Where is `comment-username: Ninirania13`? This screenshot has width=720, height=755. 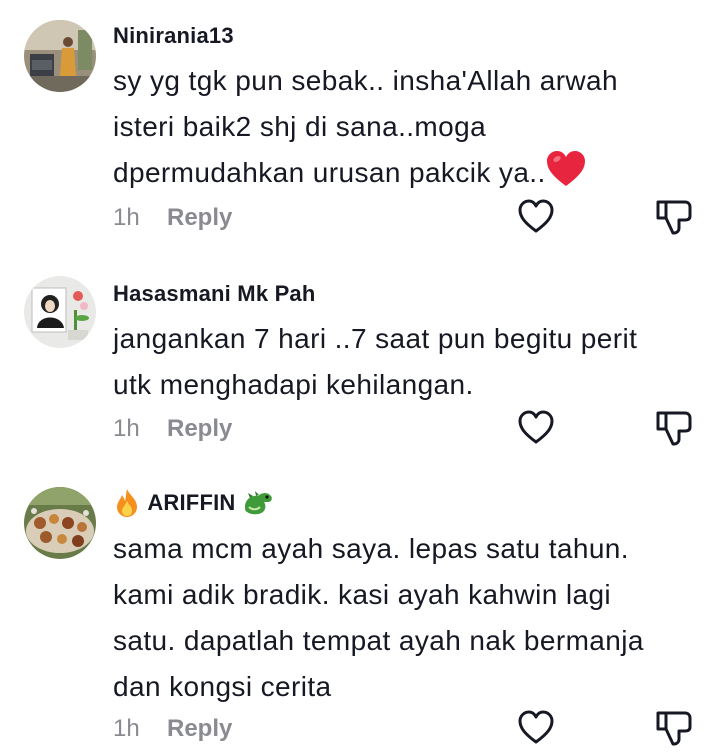
comment-username: Ninirania13 is located at coordinates (173, 35).